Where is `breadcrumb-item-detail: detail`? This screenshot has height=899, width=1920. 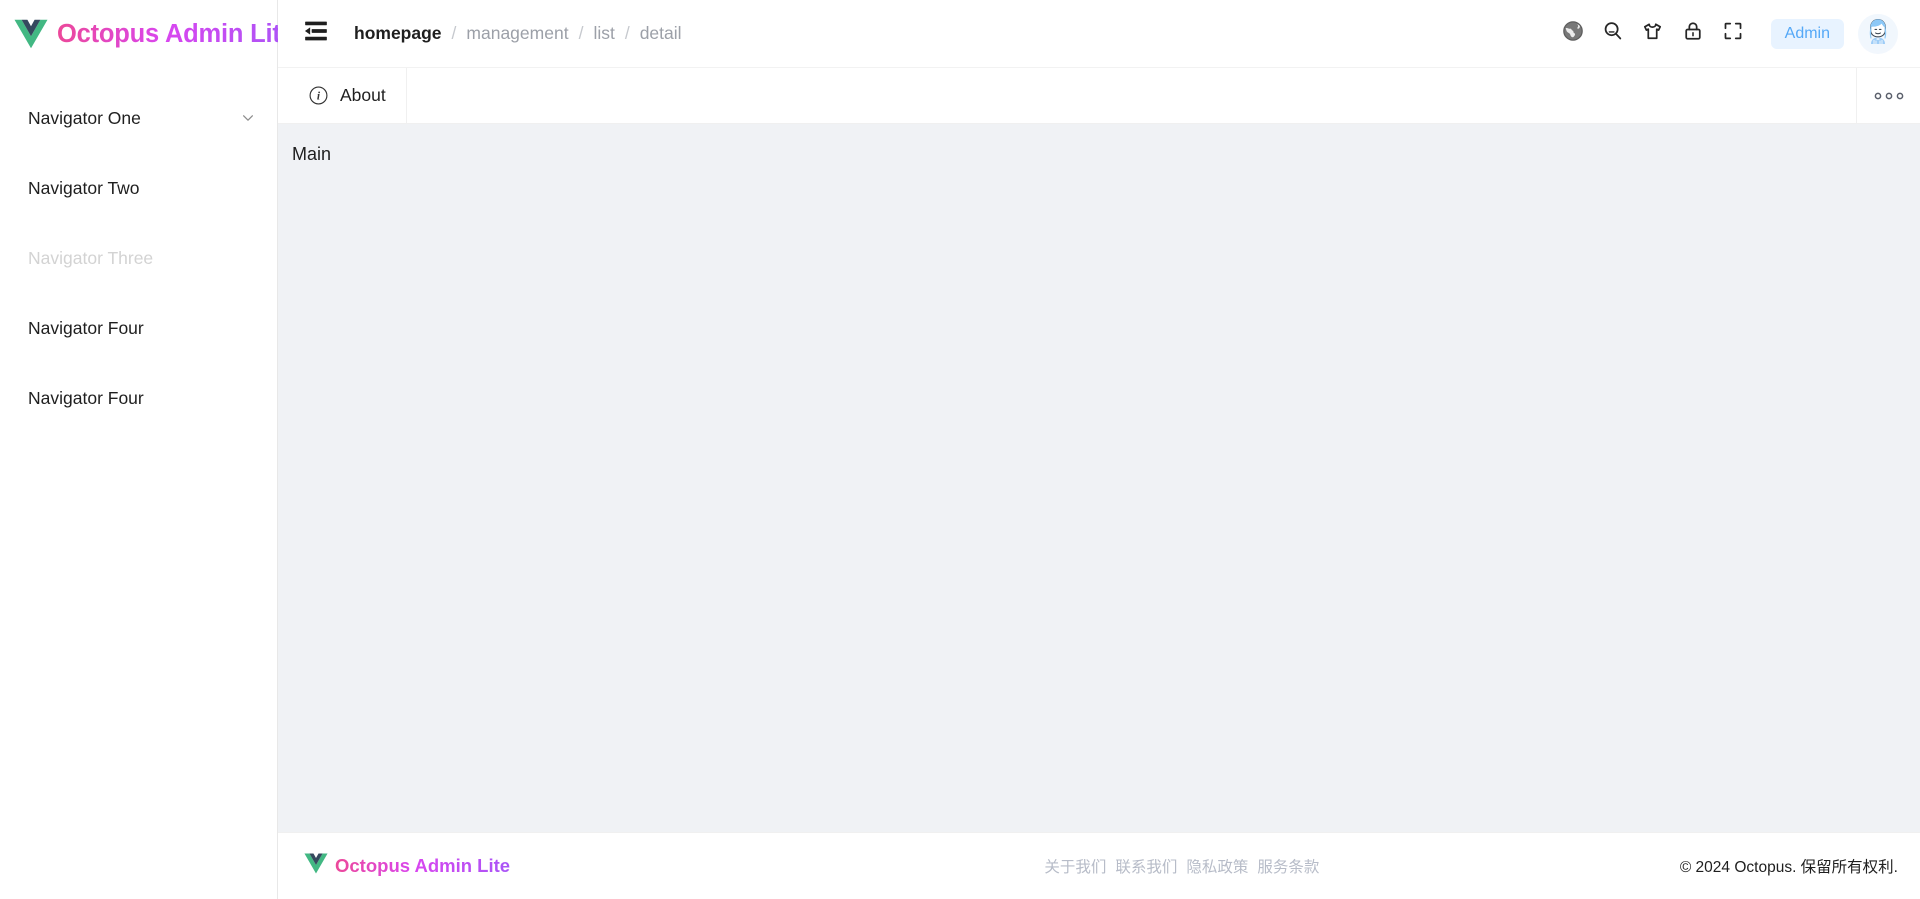 breadcrumb-item-detail: detail is located at coordinates (661, 33).